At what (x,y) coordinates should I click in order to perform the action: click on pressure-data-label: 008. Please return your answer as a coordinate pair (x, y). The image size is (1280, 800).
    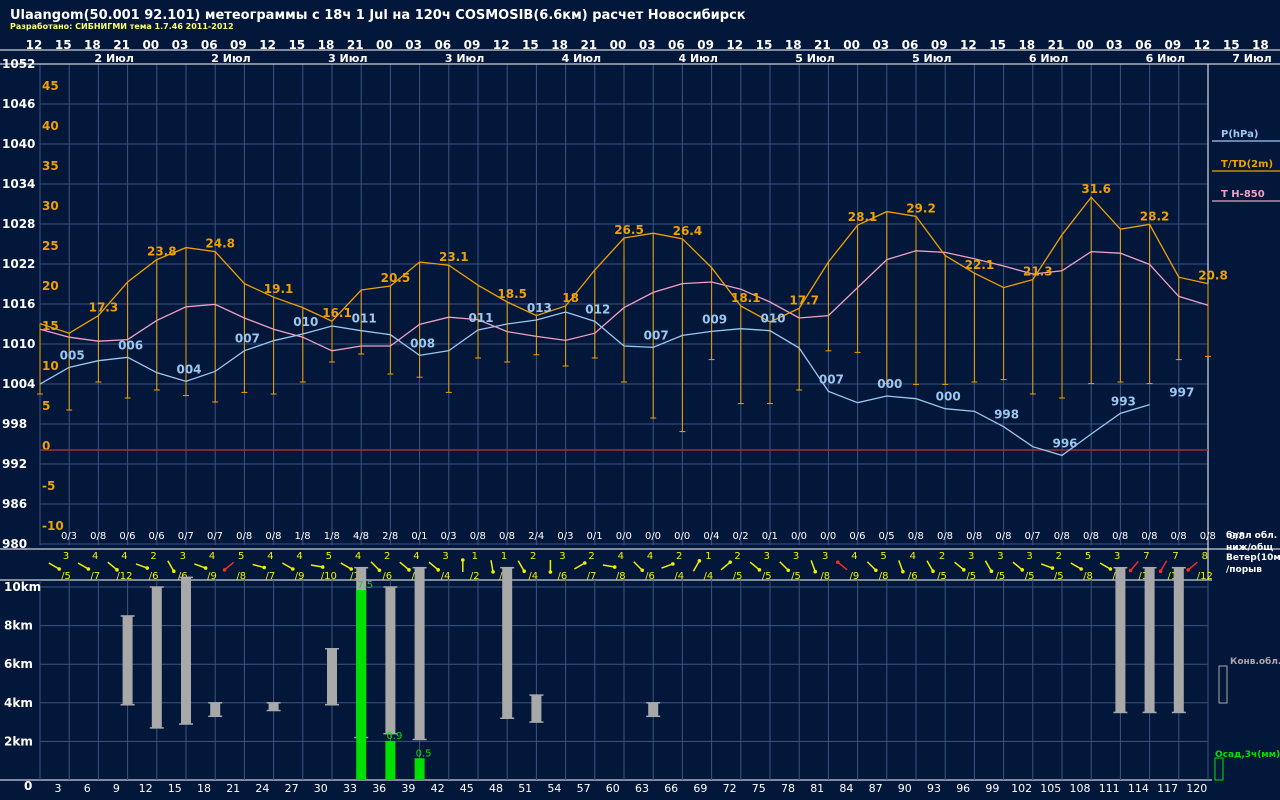
    Looking at the image, I should click on (422, 343).